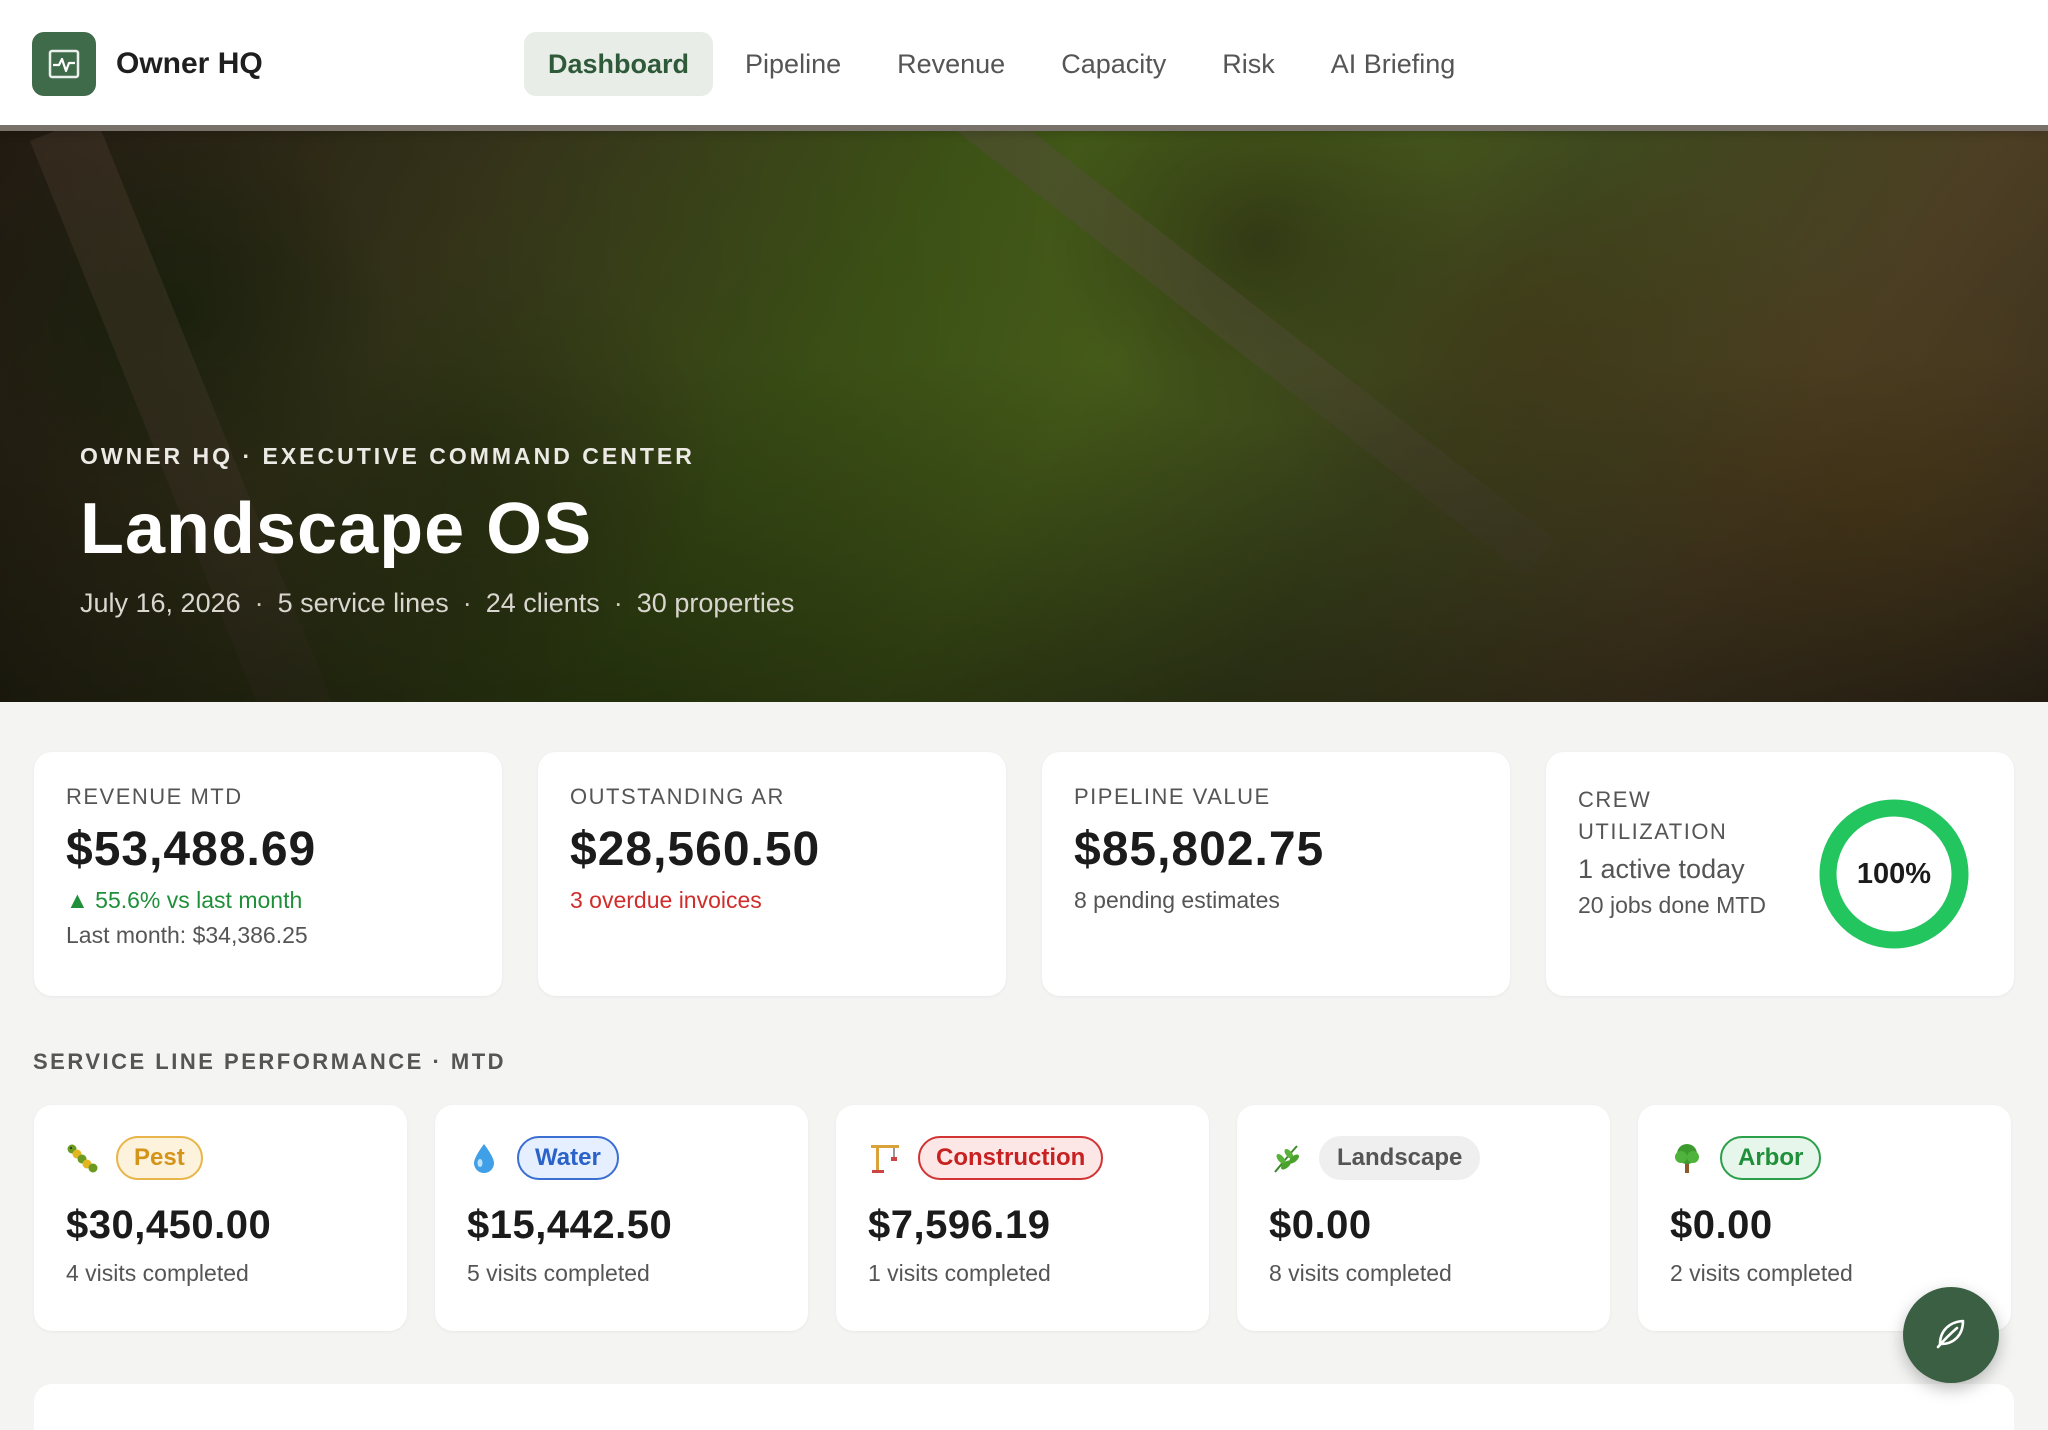  What do you see at coordinates (1177, 900) in the screenshot?
I see `kpi-pending: 8 pending estimates` at bounding box center [1177, 900].